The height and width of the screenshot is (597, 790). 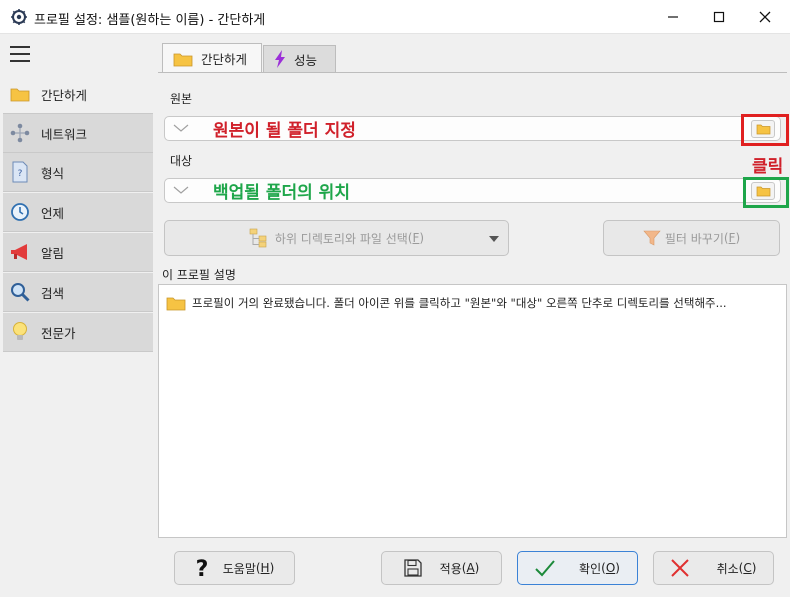 What do you see at coordinates (181, 99) in the screenshot?
I see `source-label: 원본` at bounding box center [181, 99].